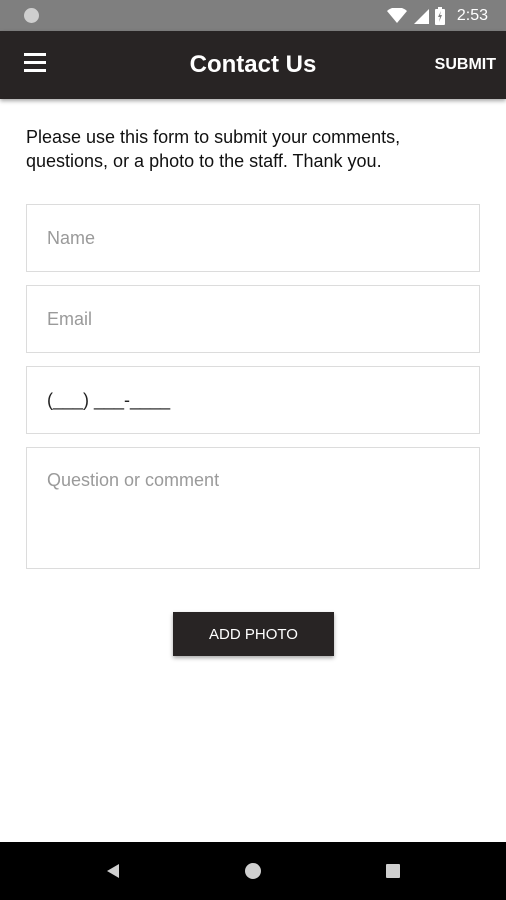 Image resolution: width=506 pixels, height=900 pixels. What do you see at coordinates (253, 400) in the screenshot?
I see `phone-field` at bounding box center [253, 400].